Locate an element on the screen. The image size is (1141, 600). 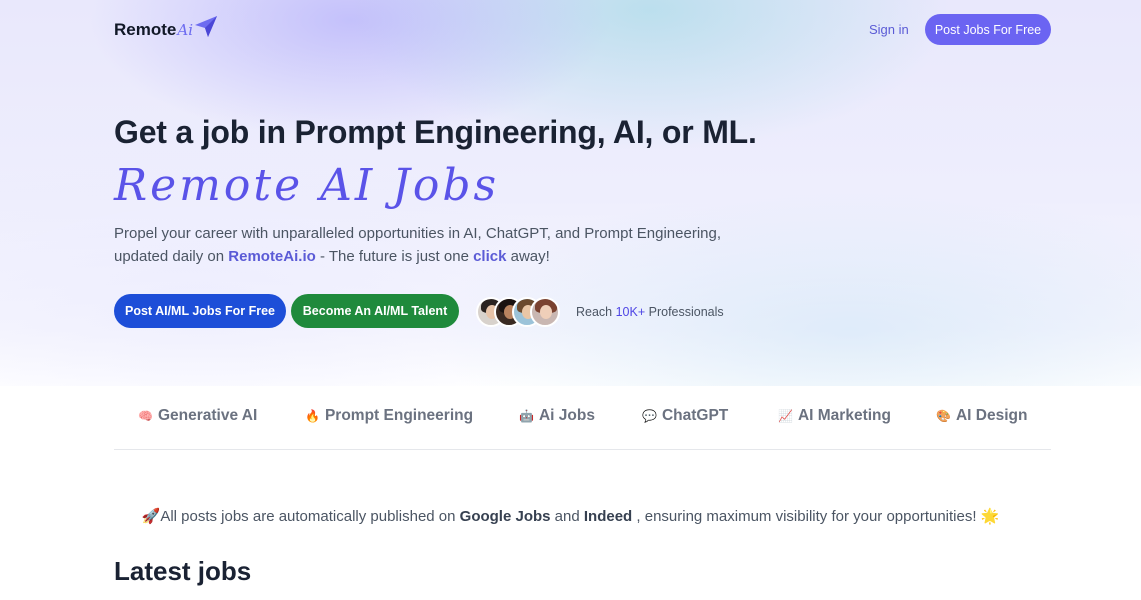
chart-icon: 📈 is located at coordinates (785, 416).